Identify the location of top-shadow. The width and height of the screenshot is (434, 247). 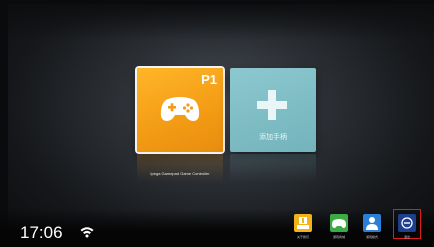
(221, 22).